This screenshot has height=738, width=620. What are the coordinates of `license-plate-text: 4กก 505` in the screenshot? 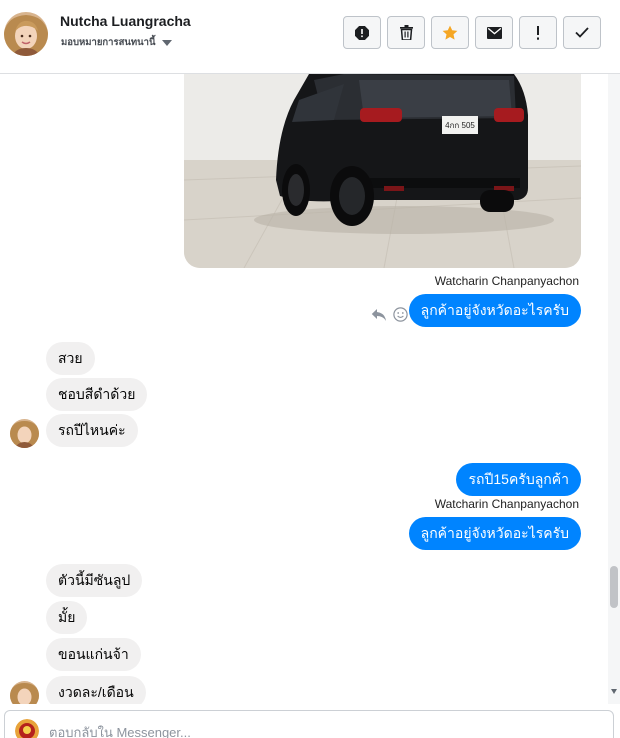 It's located at (460, 125).